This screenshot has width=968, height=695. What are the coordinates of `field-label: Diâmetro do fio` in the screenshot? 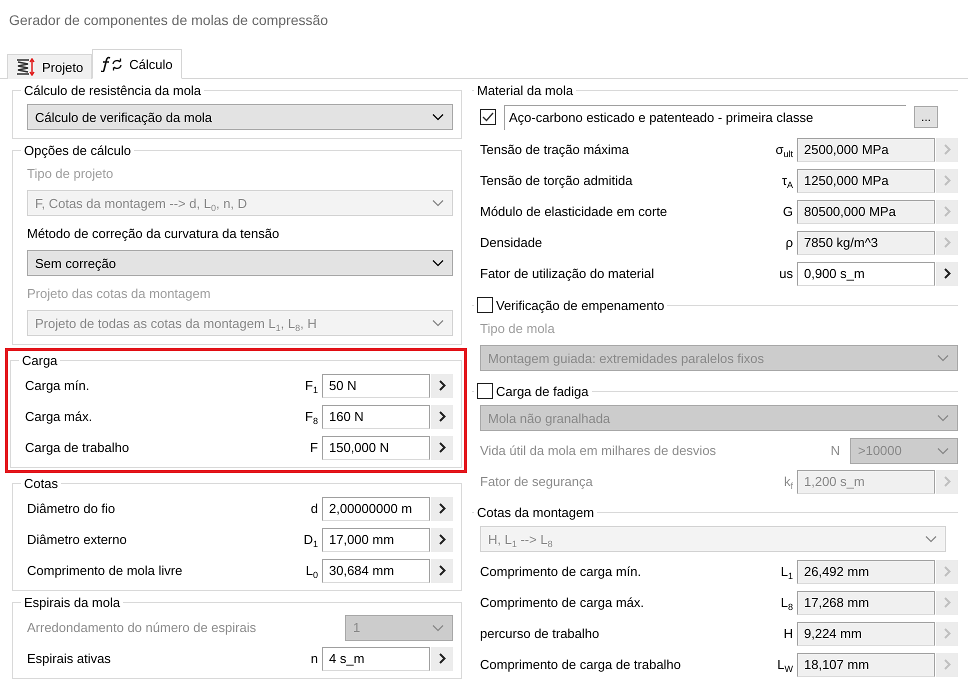 It's located at (71, 508).